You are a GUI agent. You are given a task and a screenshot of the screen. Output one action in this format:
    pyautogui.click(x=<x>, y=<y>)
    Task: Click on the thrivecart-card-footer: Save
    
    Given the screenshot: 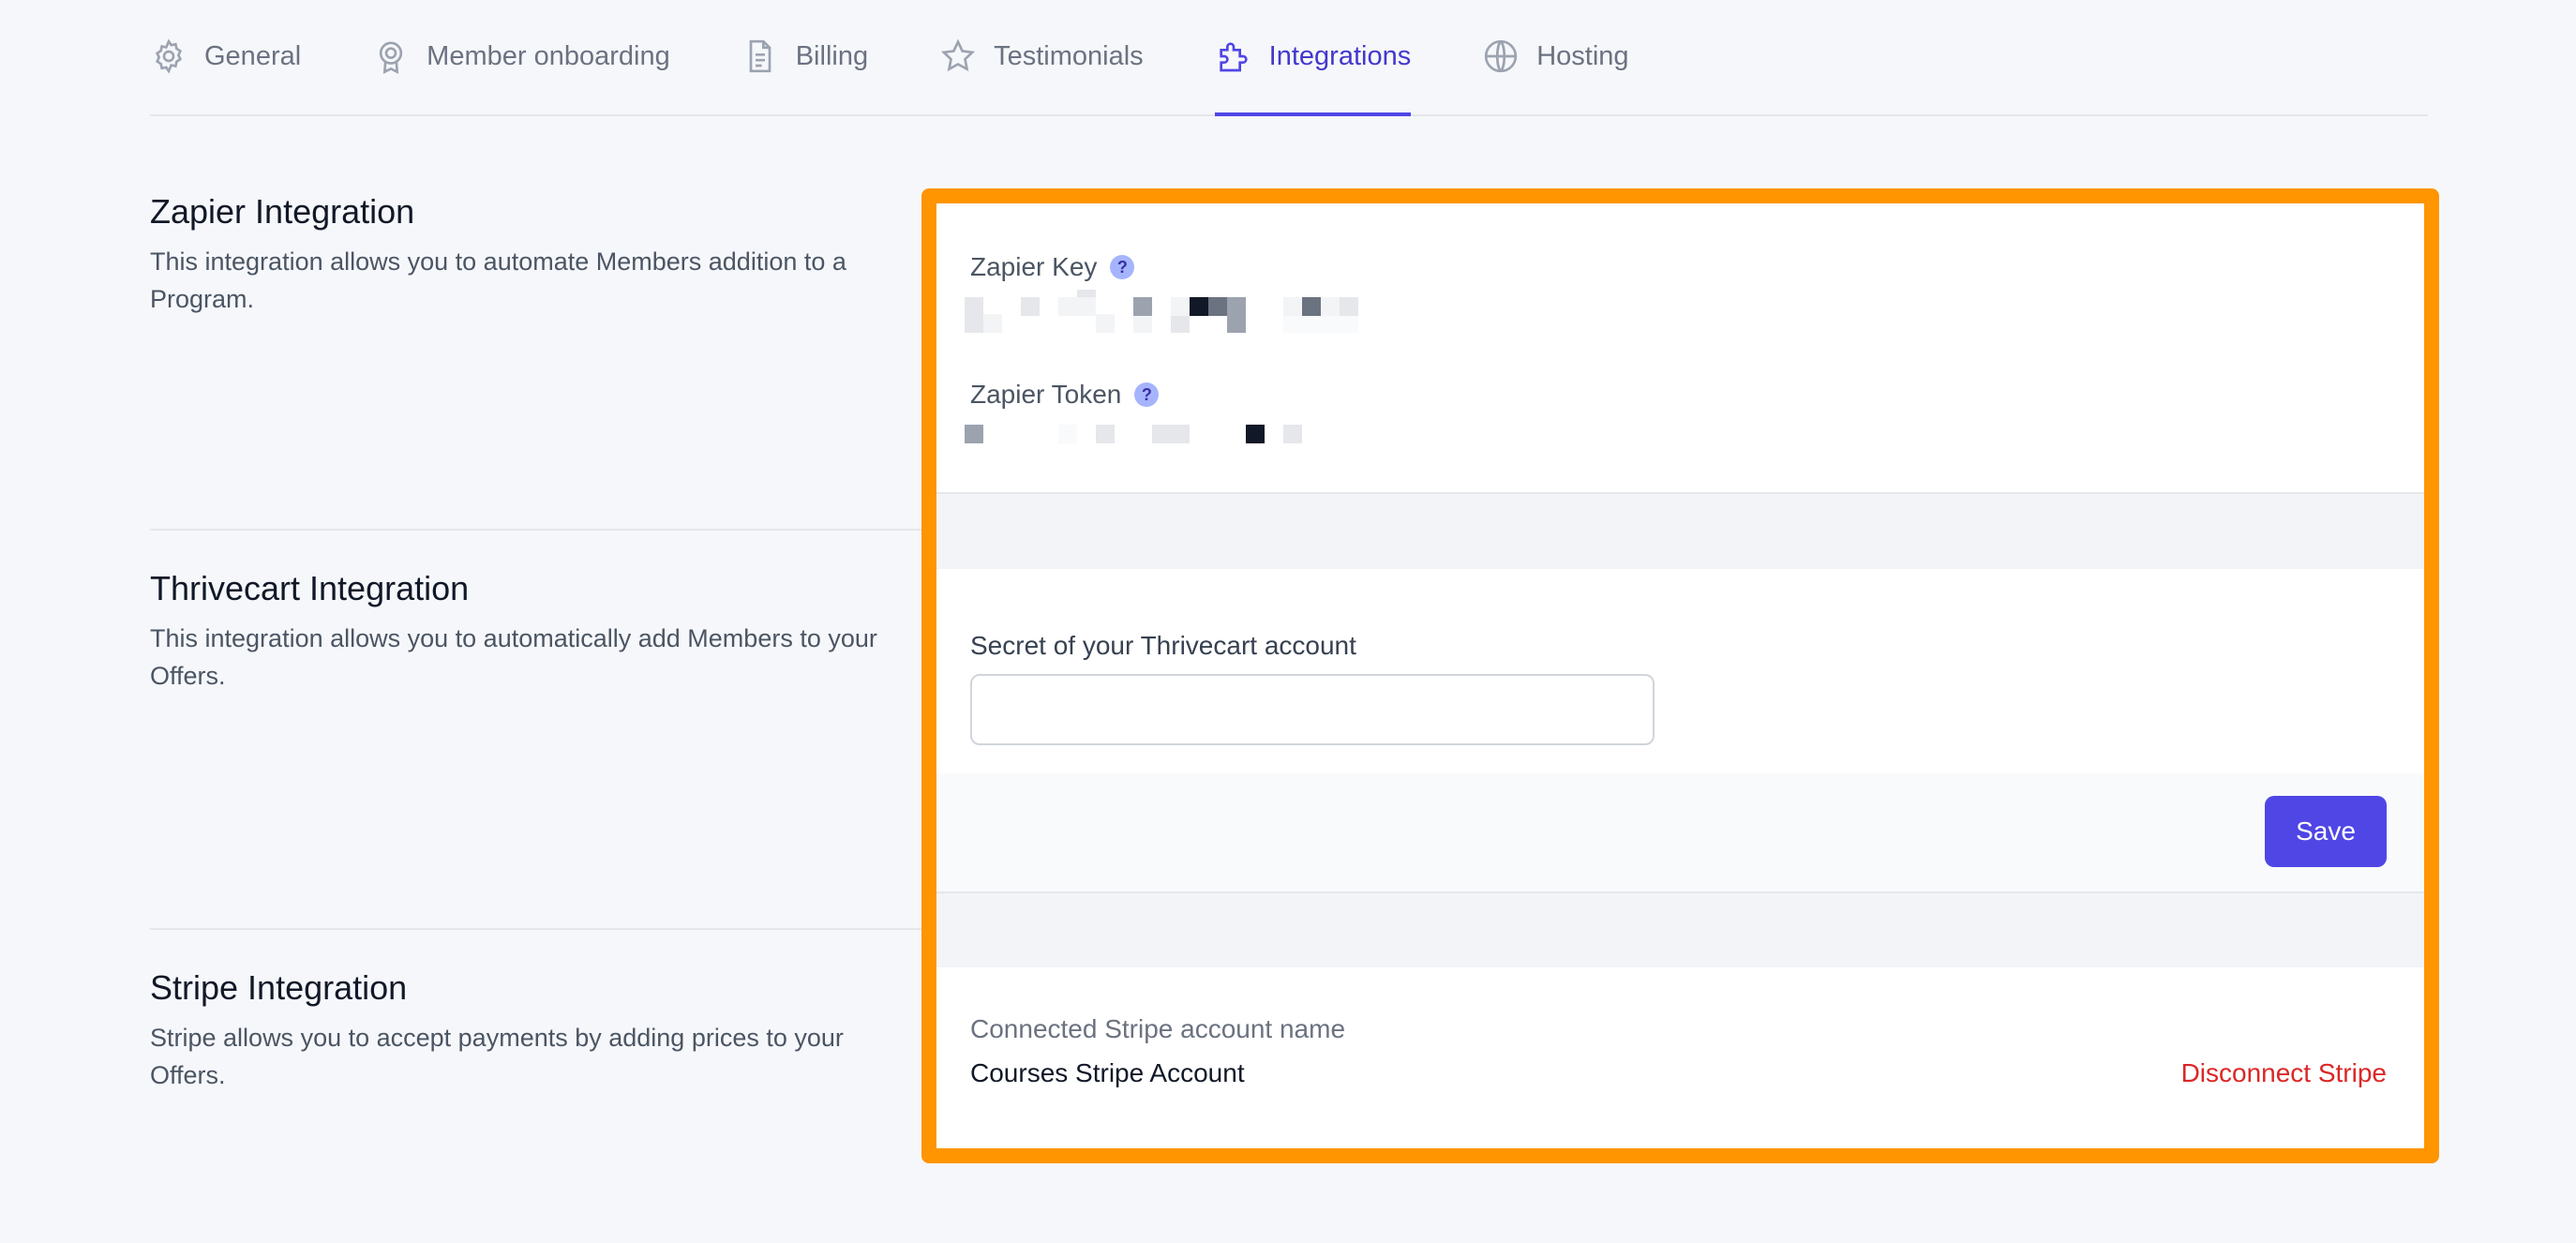 What is the action you would take?
    pyautogui.click(x=1680, y=832)
    